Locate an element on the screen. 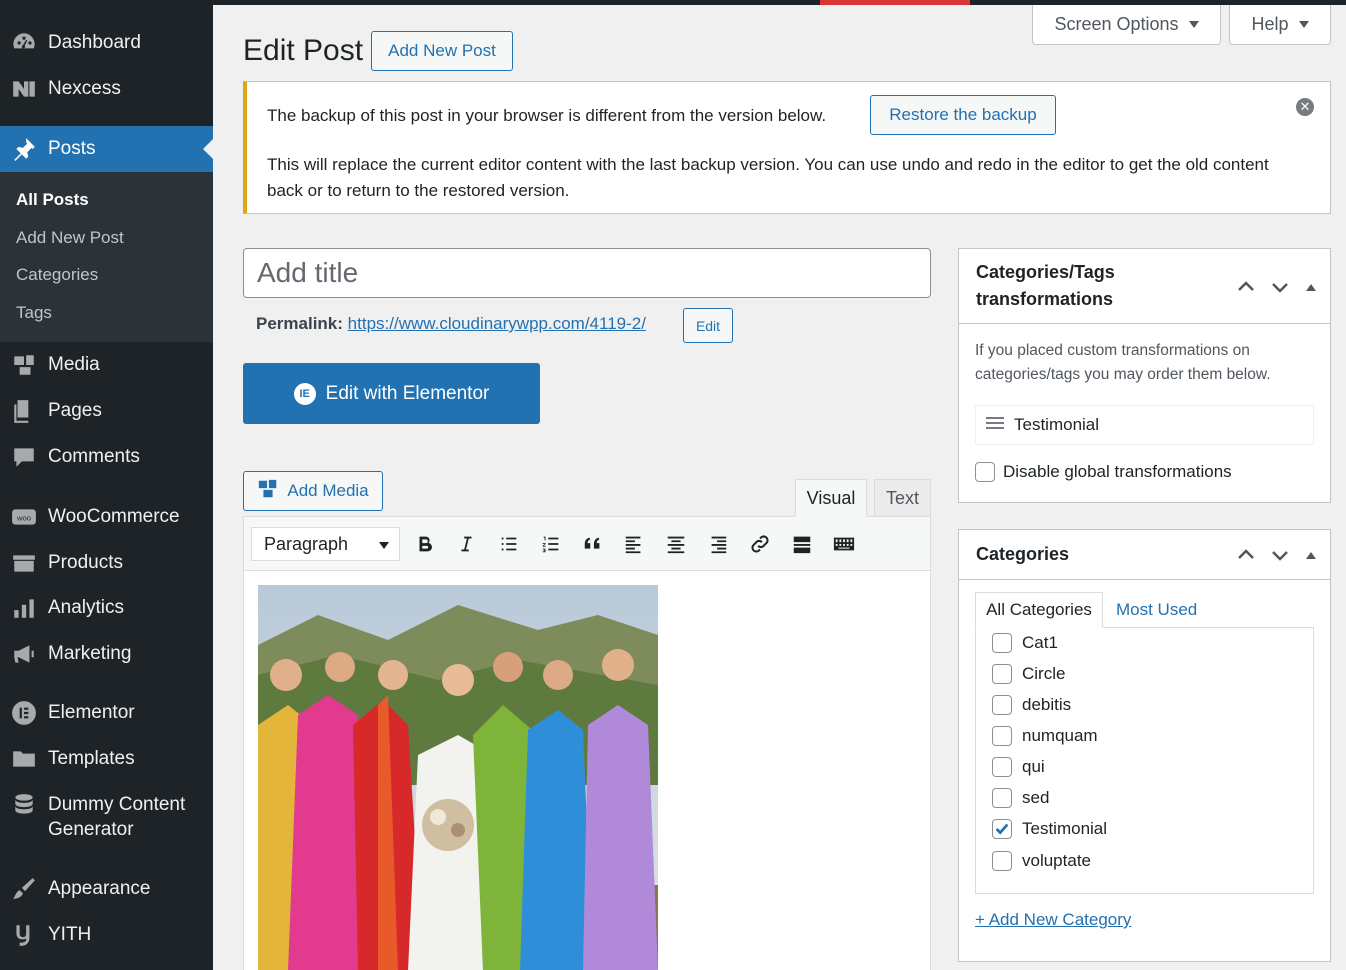 The width and height of the screenshot is (1346, 970). toolbar-toggle-button is located at coordinates (844, 544).